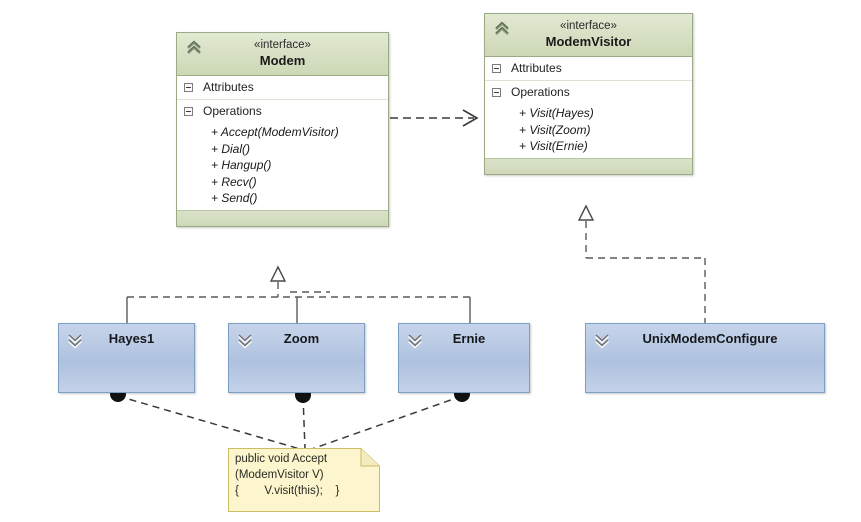 The height and width of the screenshot is (522, 861). What do you see at coordinates (588, 165) in the screenshot?
I see `interface-footer-modemvisitor` at bounding box center [588, 165].